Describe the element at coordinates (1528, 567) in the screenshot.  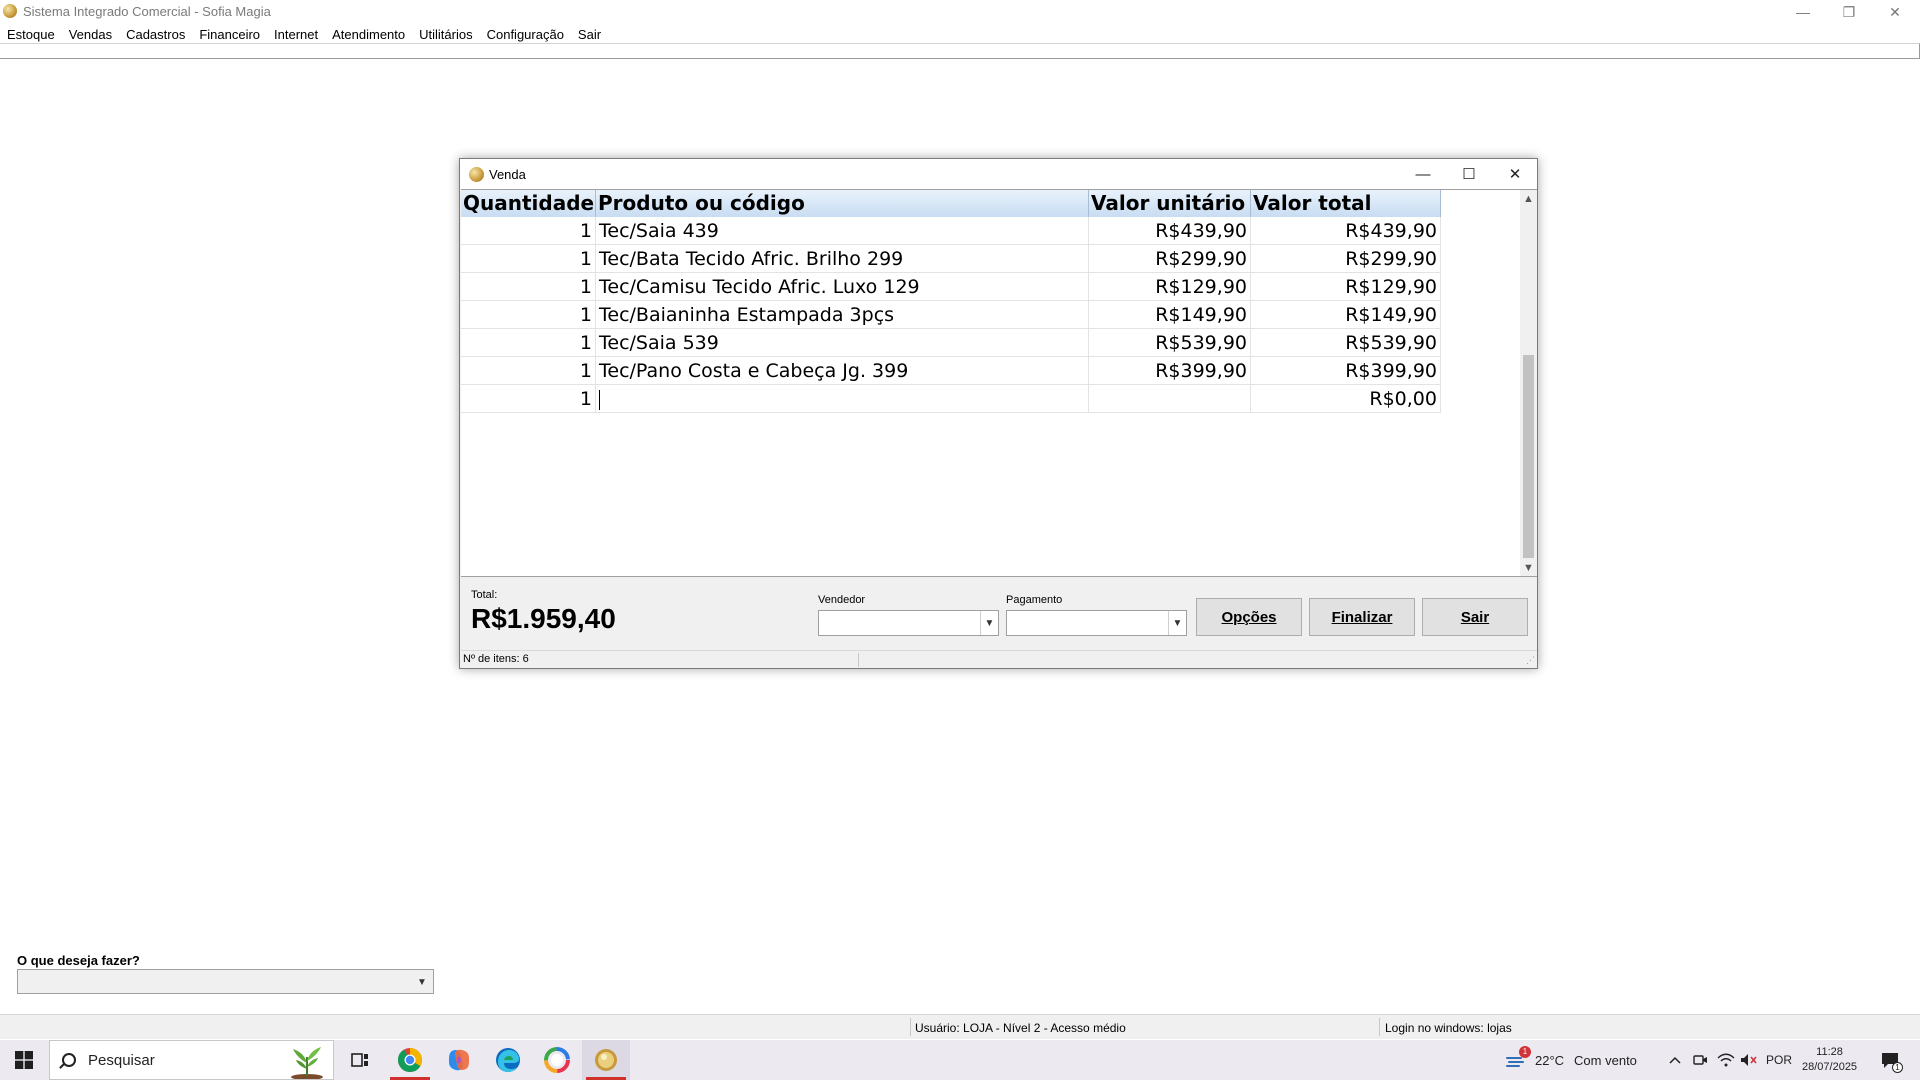
I see `scroll-down-arrow-icon: ▼` at that location.